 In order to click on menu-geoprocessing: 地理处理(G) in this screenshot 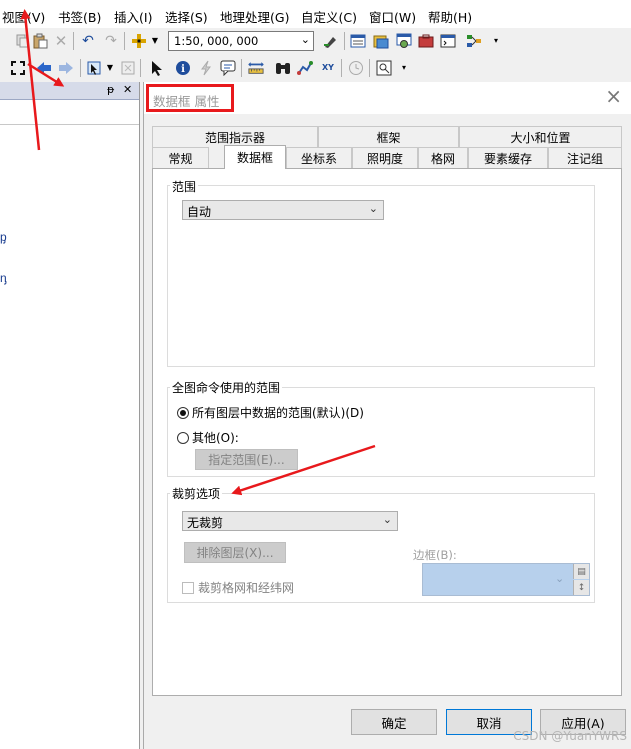, I will do `click(254, 16)`.